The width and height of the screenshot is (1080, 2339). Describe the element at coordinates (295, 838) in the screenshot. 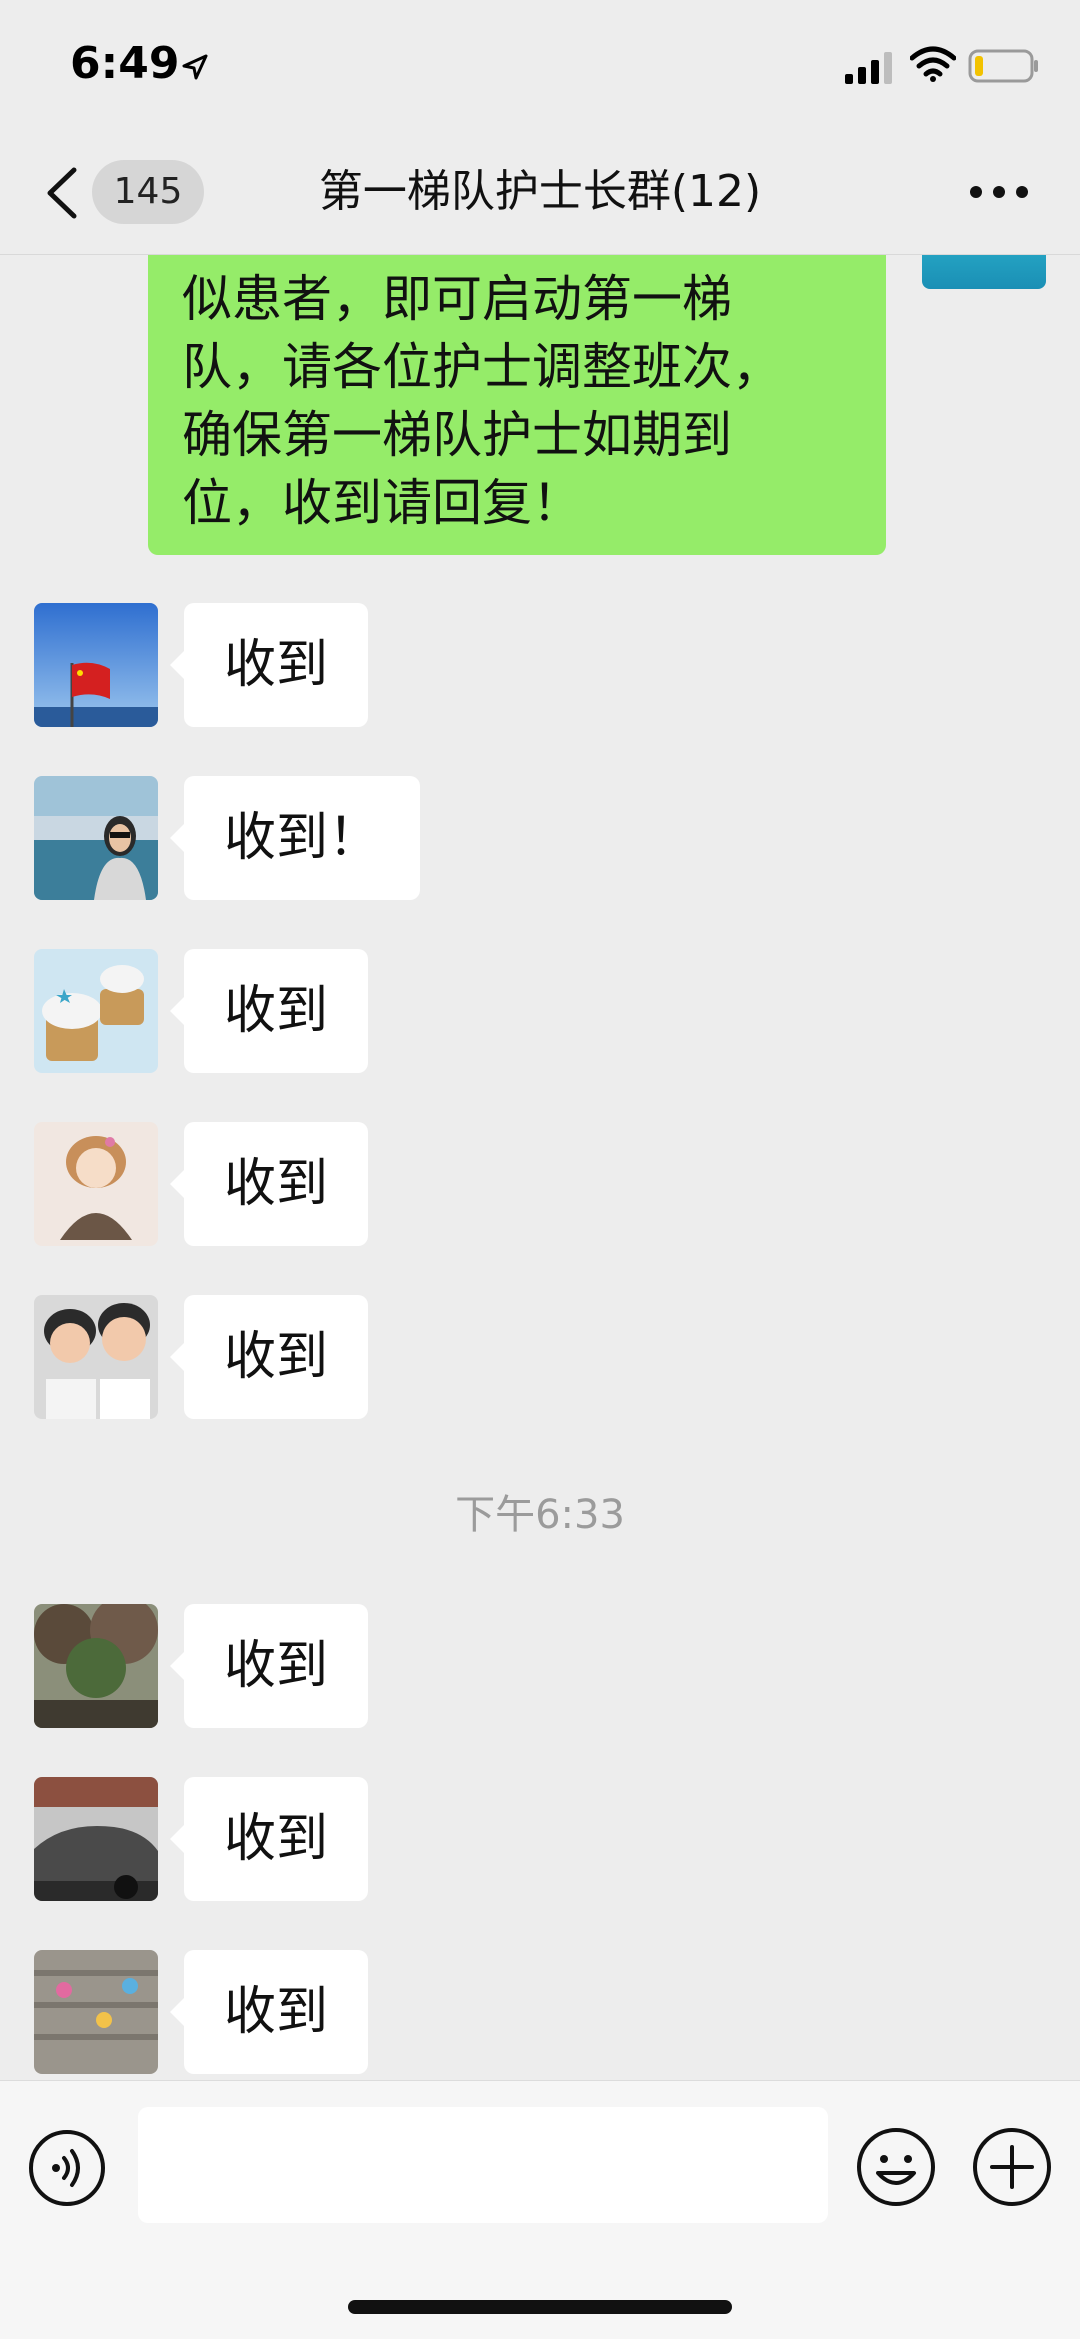

I see `message-bubble: 收到！` at that location.